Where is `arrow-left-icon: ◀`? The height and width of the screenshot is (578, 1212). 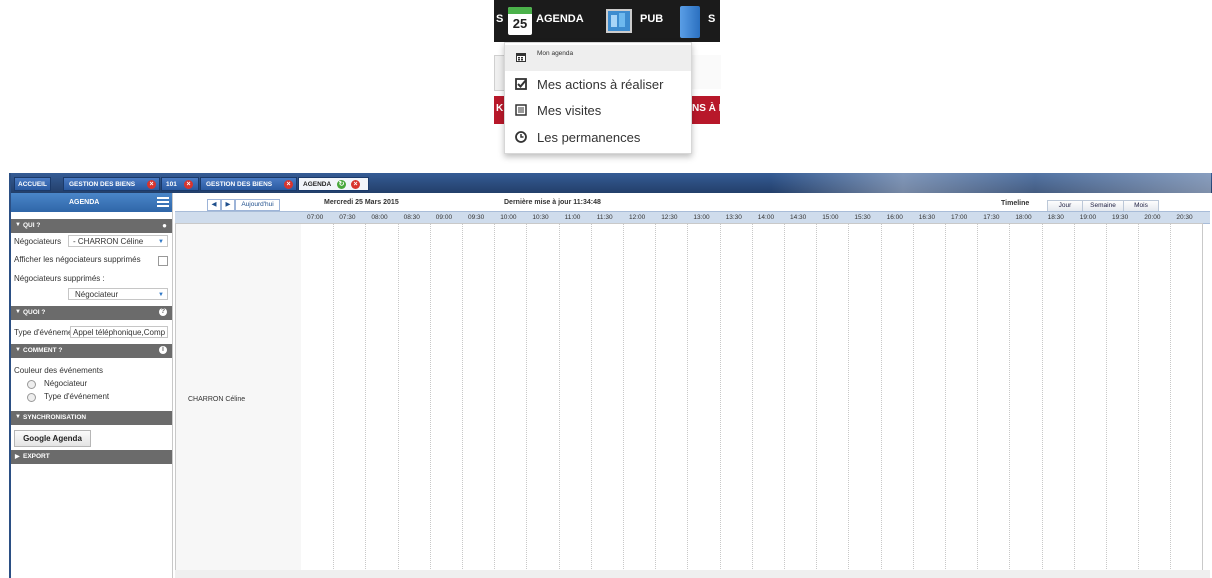
arrow-left-icon: ◀ is located at coordinates (214, 204).